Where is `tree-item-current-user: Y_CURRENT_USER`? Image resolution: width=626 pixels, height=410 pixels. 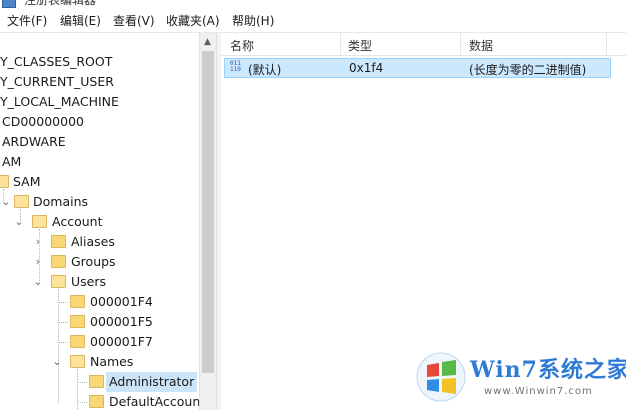
tree-item-current-user: Y_CURRENT_USER is located at coordinates (99, 82).